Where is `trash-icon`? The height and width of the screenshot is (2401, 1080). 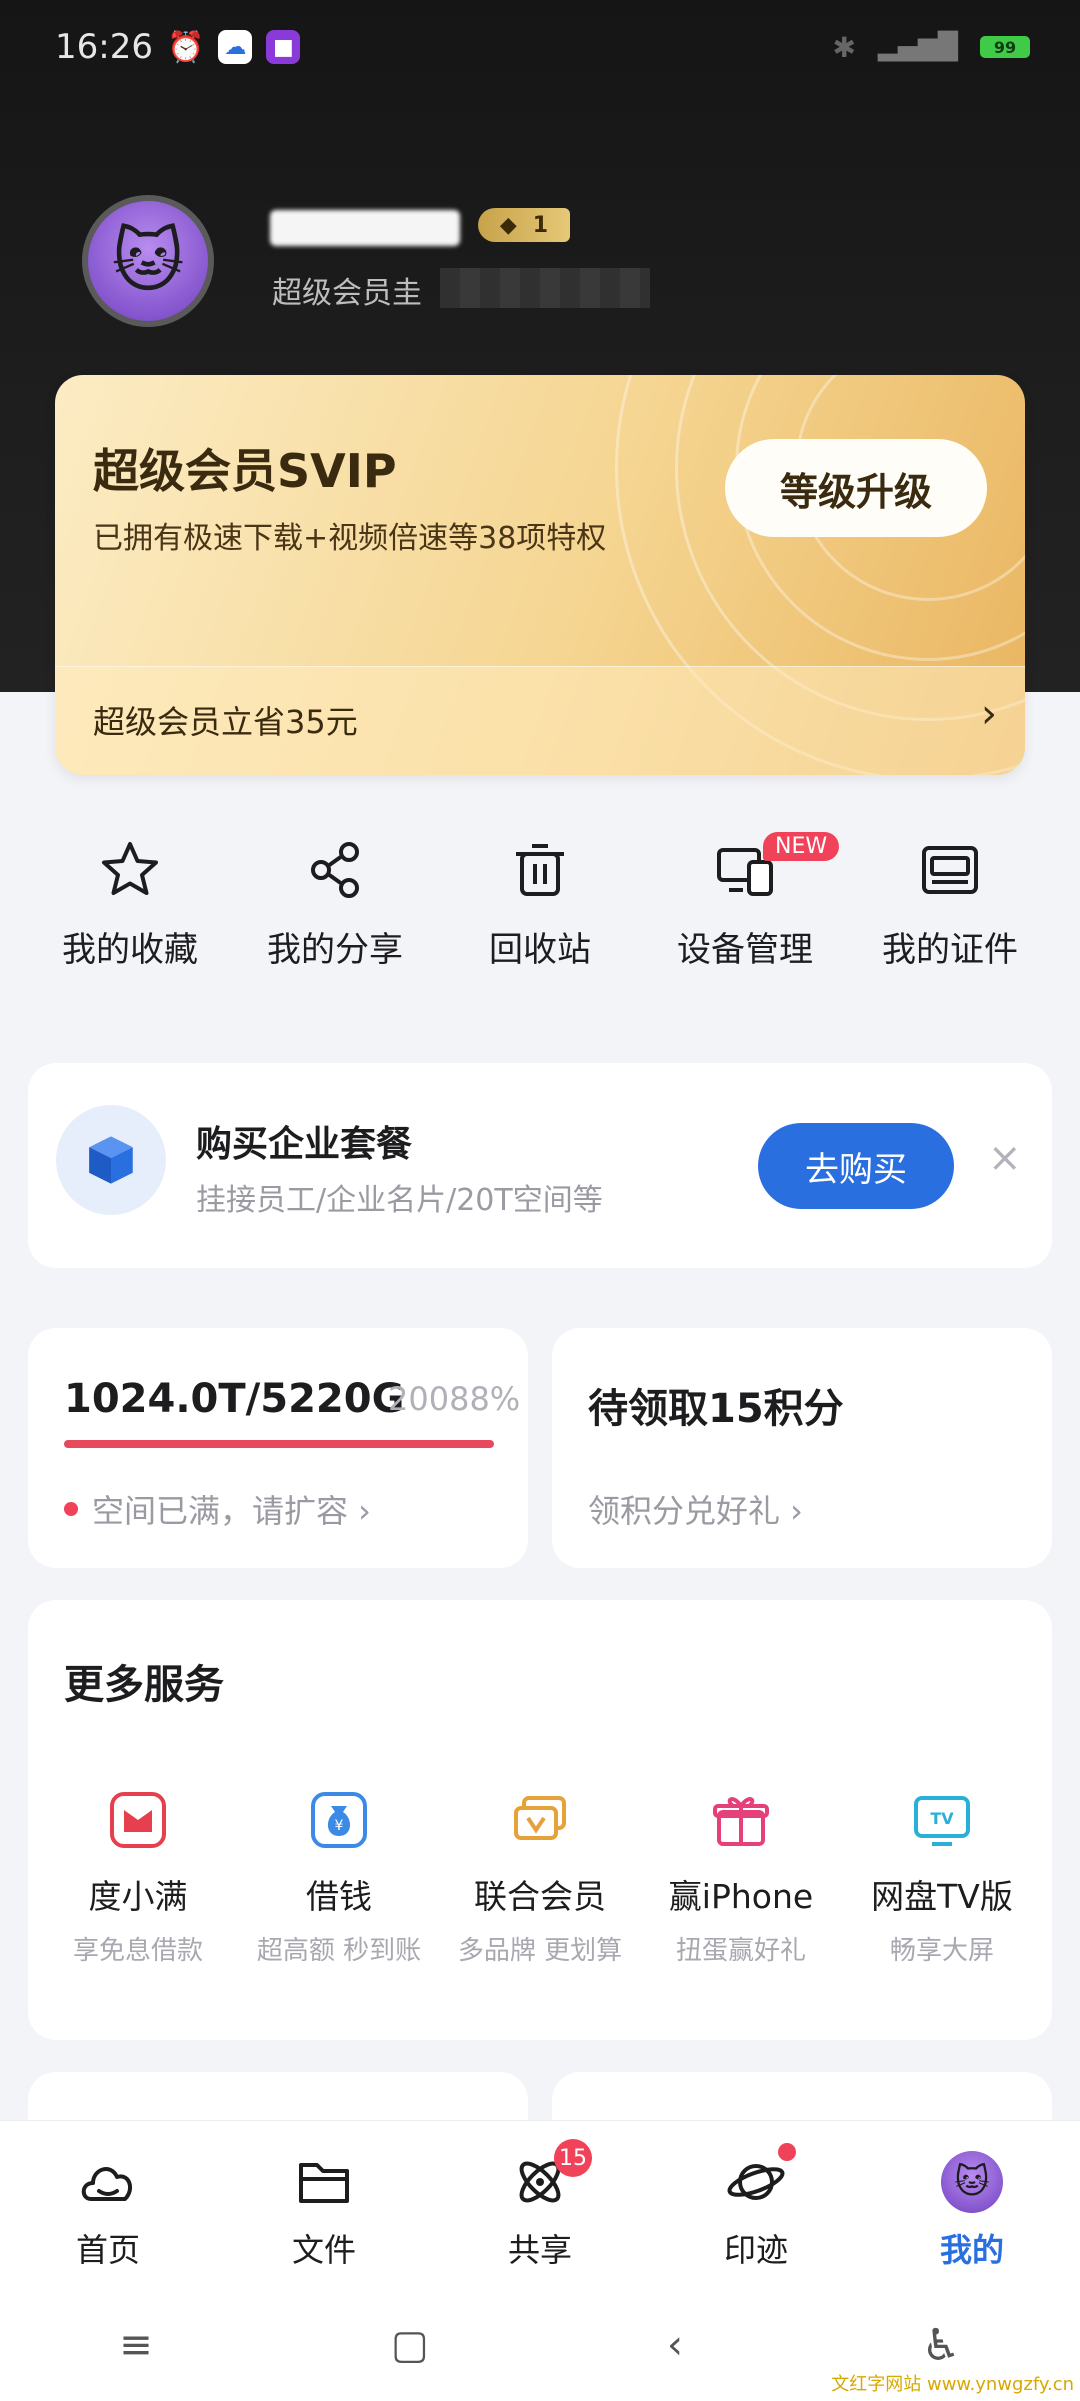
trash-icon is located at coordinates (540, 870).